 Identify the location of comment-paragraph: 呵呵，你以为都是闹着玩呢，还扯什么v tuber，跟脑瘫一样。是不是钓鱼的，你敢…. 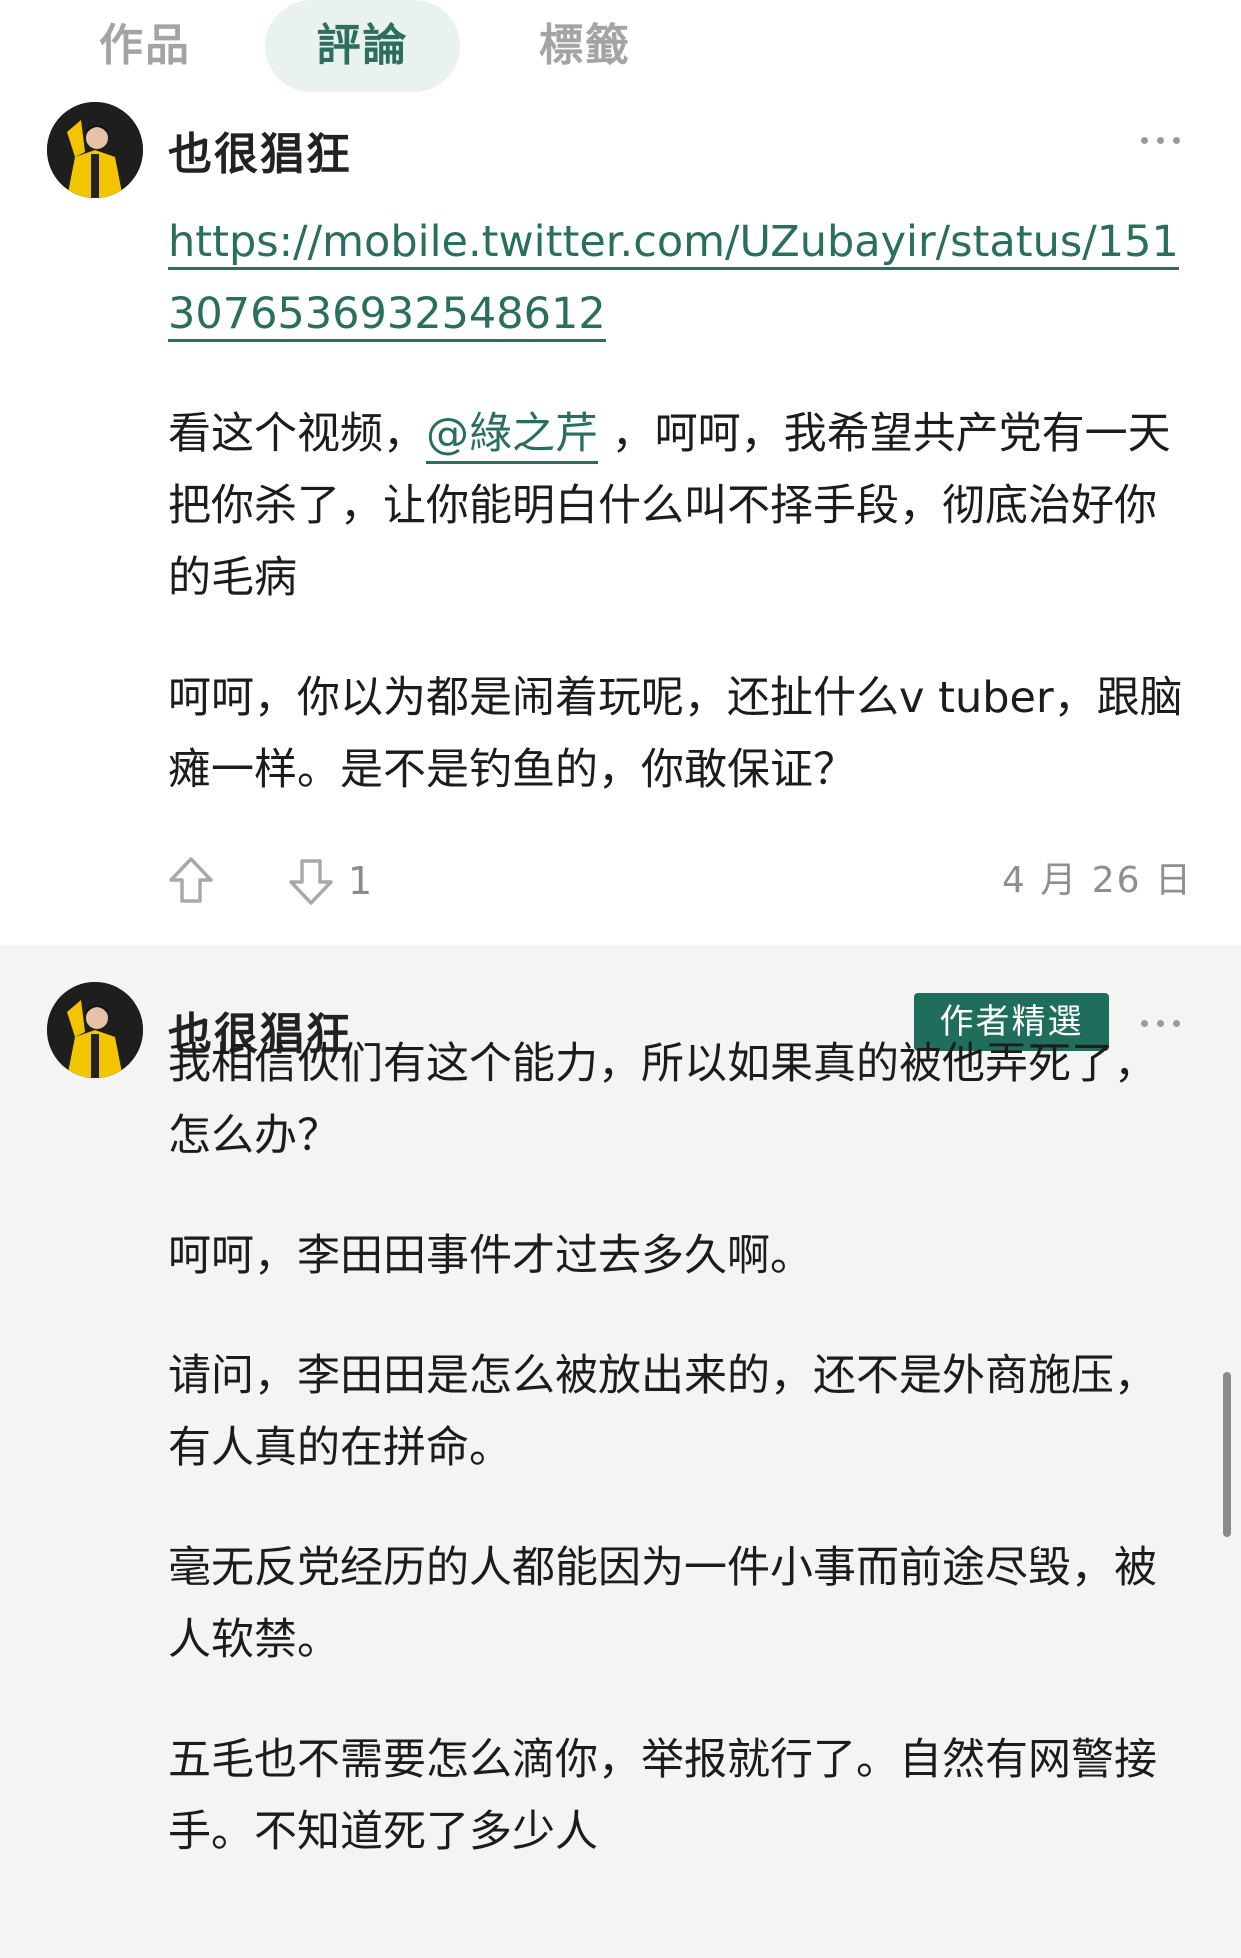
(675, 734).